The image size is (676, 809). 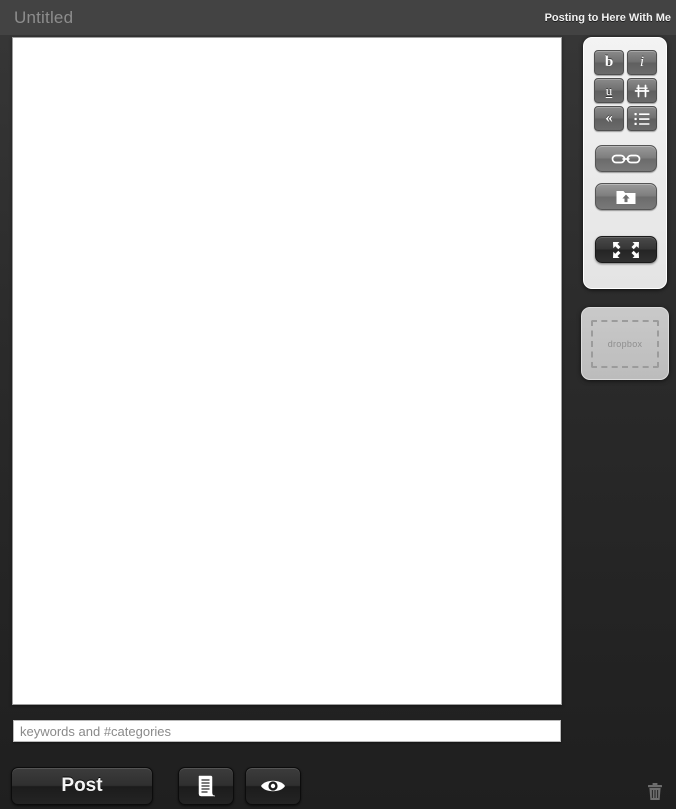 I want to click on underline-button: u, so click(x=609, y=90).